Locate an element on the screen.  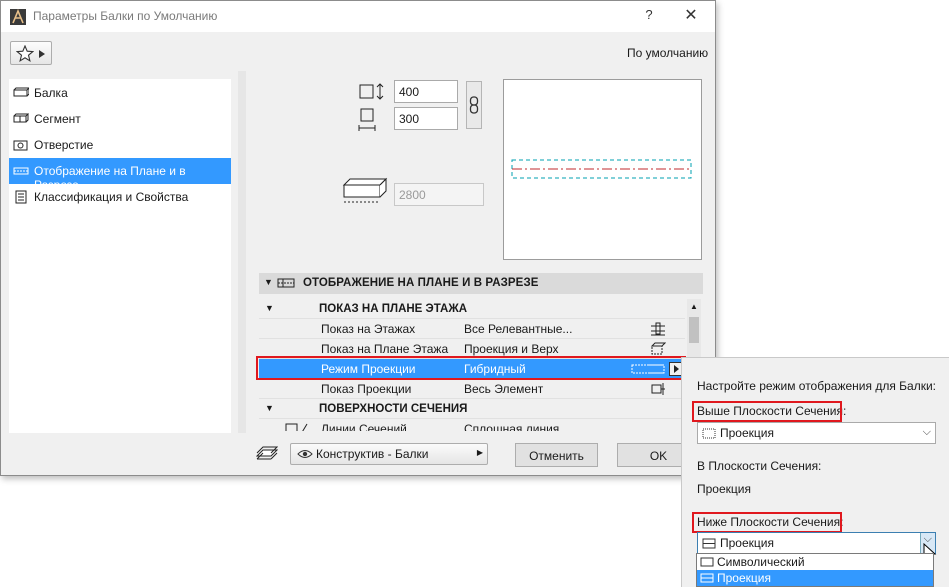
beam-plan-preview is located at coordinates (602, 169).